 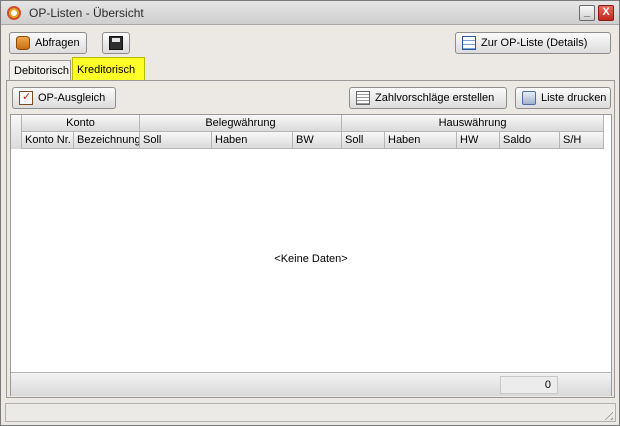 What do you see at coordinates (435, 98) in the screenshot?
I see `zahlvorschlaege-label: Zahlvorschläge erstellen` at bounding box center [435, 98].